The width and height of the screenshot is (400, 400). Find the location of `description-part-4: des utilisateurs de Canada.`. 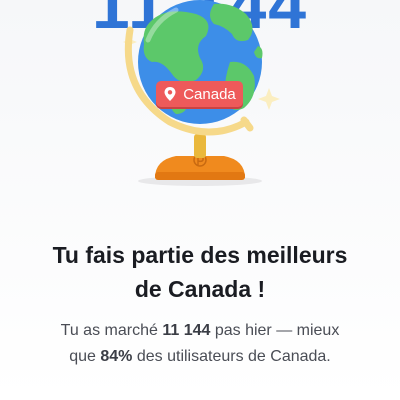

description-part-4: des utilisateurs de Canada. is located at coordinates (231, 356).